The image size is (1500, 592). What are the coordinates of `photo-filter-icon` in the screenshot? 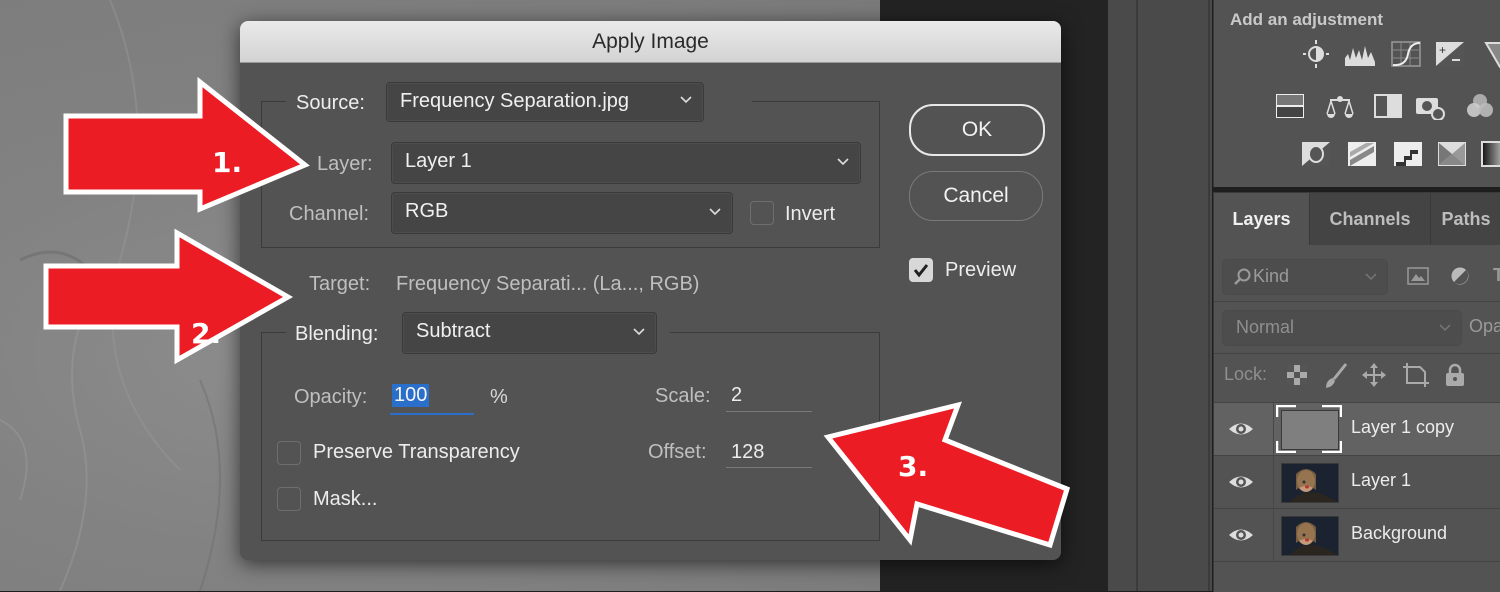 It's located at (1430, 106).